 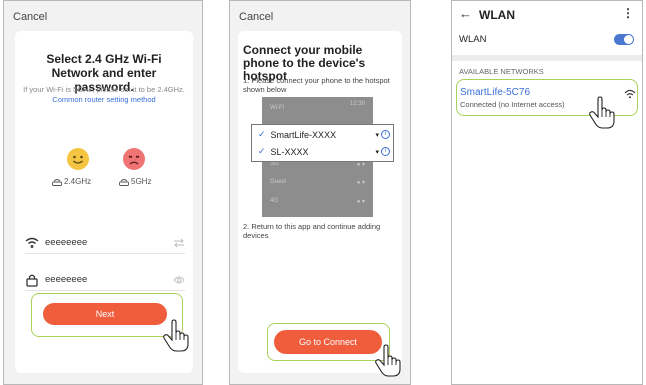 What do you see at coordinates (322, 143) in the screenshot?
I see `hotspot-network-list: ✓ SmartLife-XXXX ▾ i ✓ SL-XXXX ▾ i` at bounding box center [322, 143].